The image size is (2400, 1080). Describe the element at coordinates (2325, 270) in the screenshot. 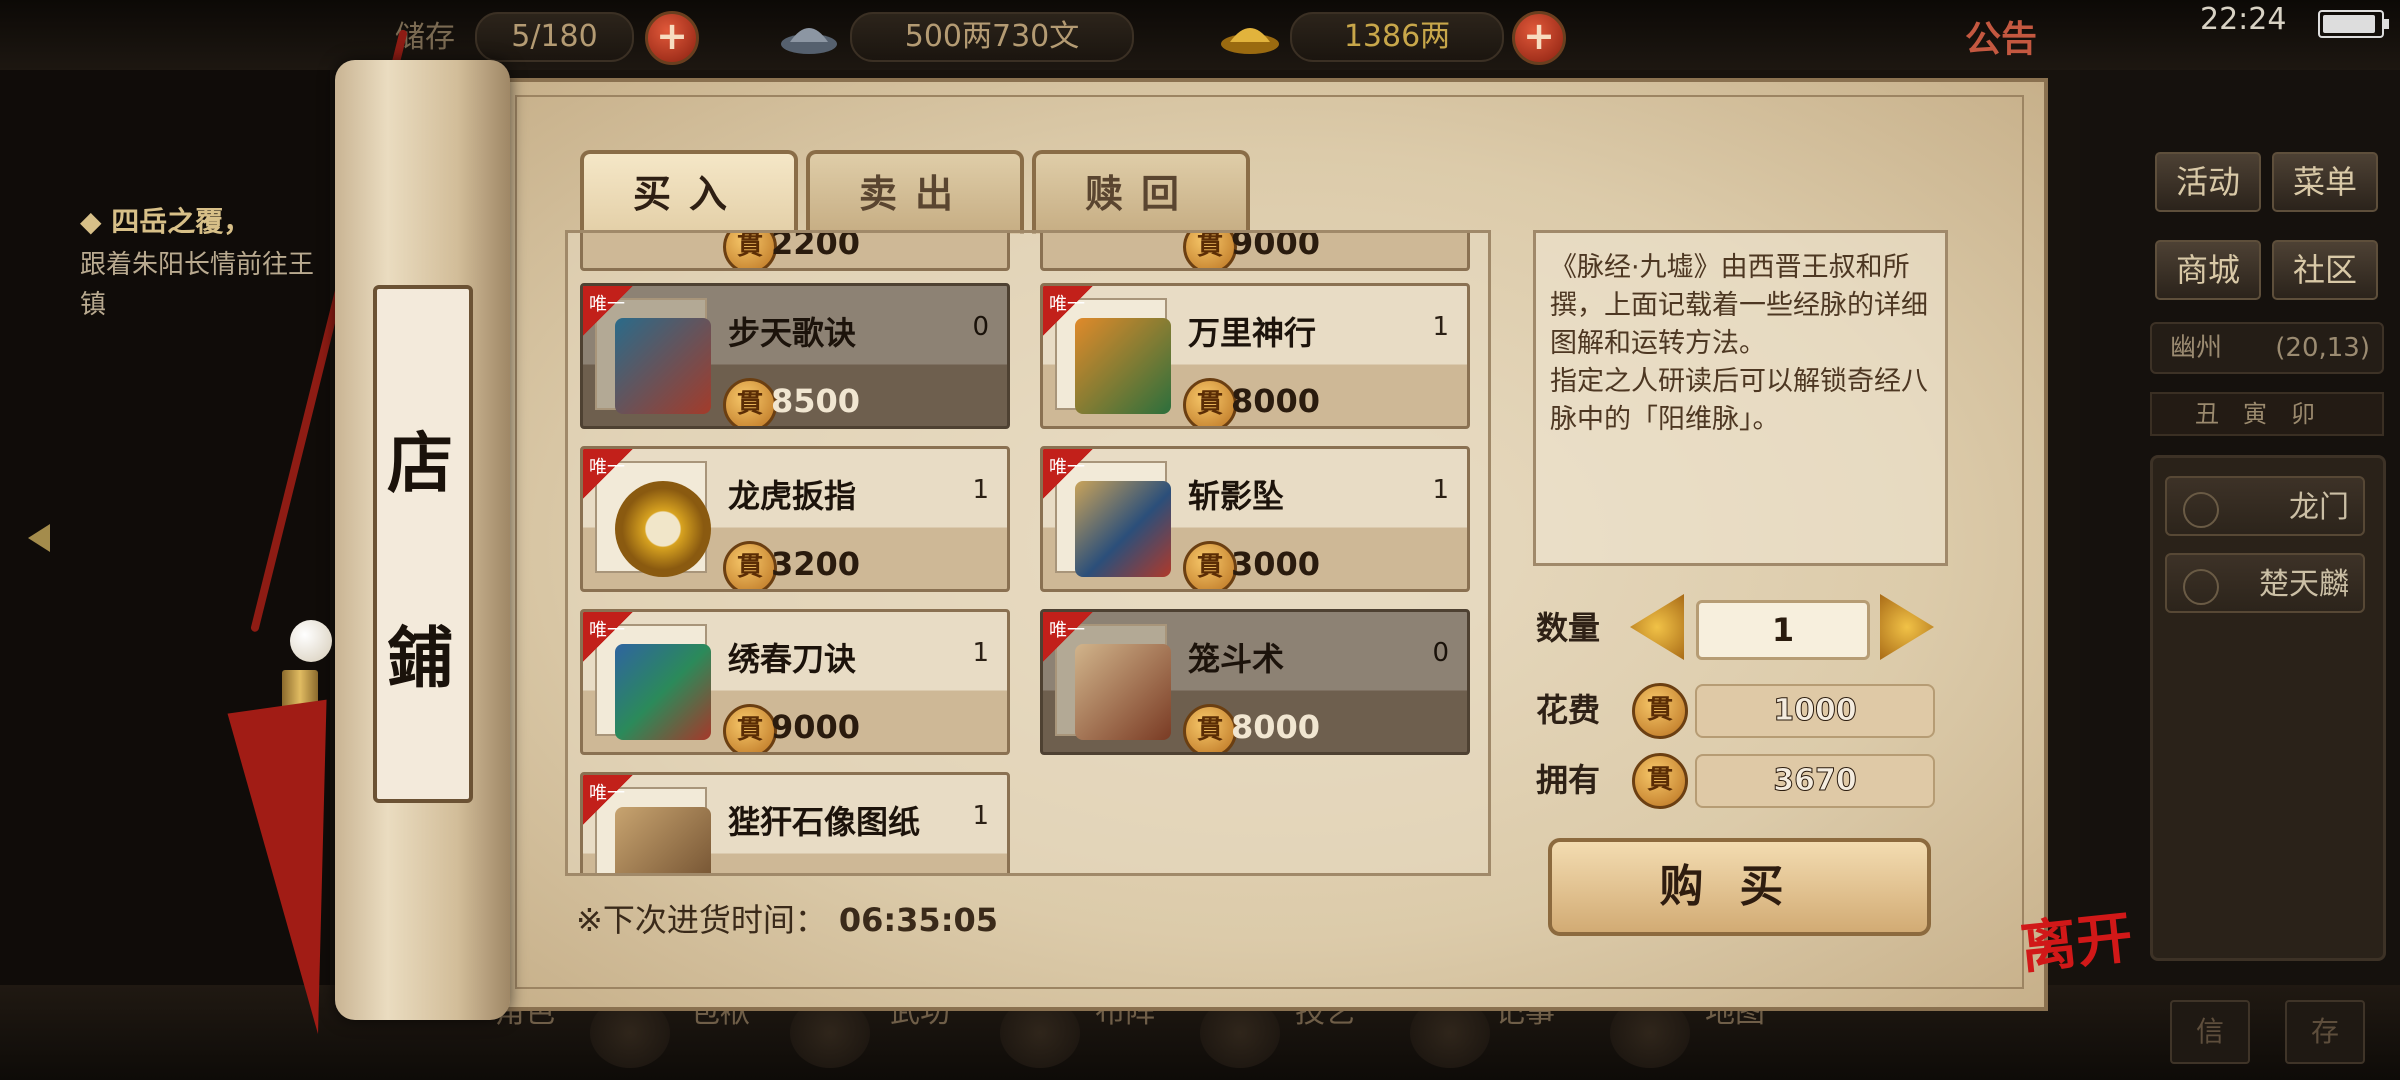

I see `community-button: 社区` at that location.